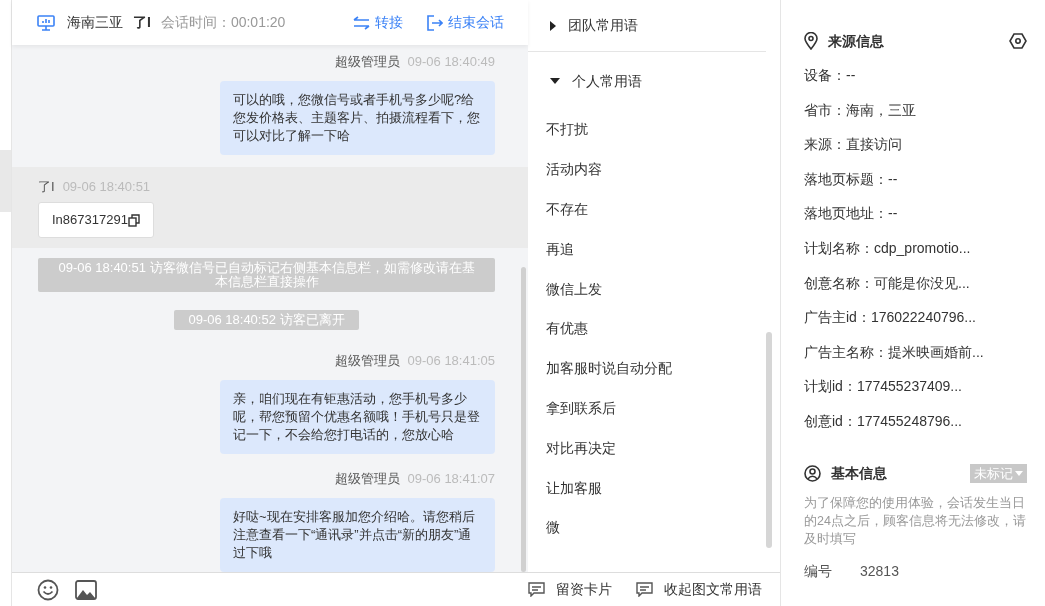 The width and height of the screenshot is (1045, 606). I want to click on phrase-item: 微信上发, so click(663, 289).